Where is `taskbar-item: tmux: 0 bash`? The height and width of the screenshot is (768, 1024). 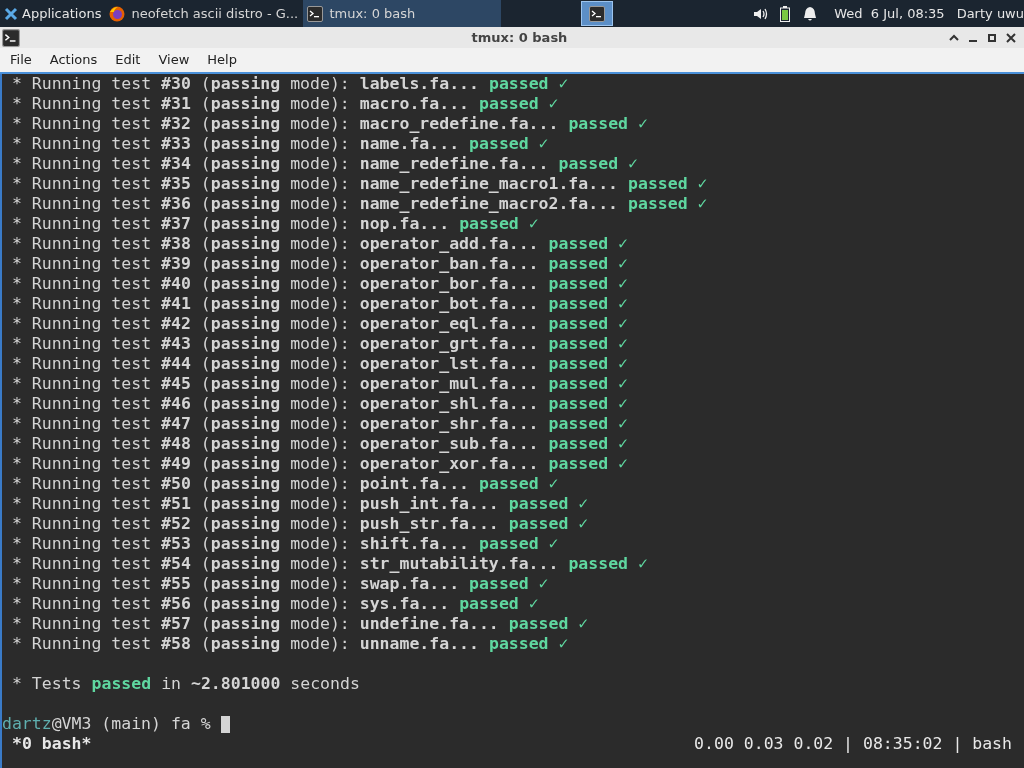 taskbar-item: tmux: 0 bash is located at coordinates (402, 13).